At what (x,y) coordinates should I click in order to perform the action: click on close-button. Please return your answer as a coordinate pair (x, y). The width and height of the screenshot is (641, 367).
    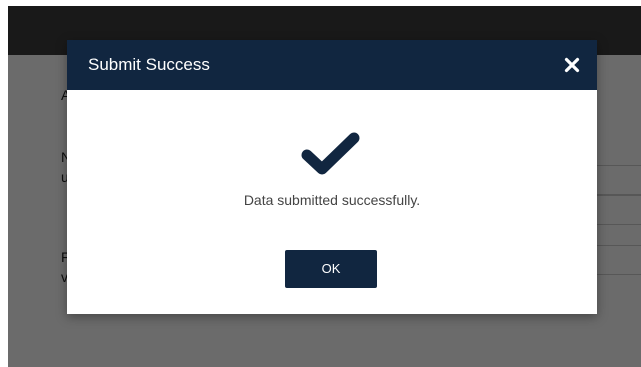
    Looking at the image, I should click on (572, 65).